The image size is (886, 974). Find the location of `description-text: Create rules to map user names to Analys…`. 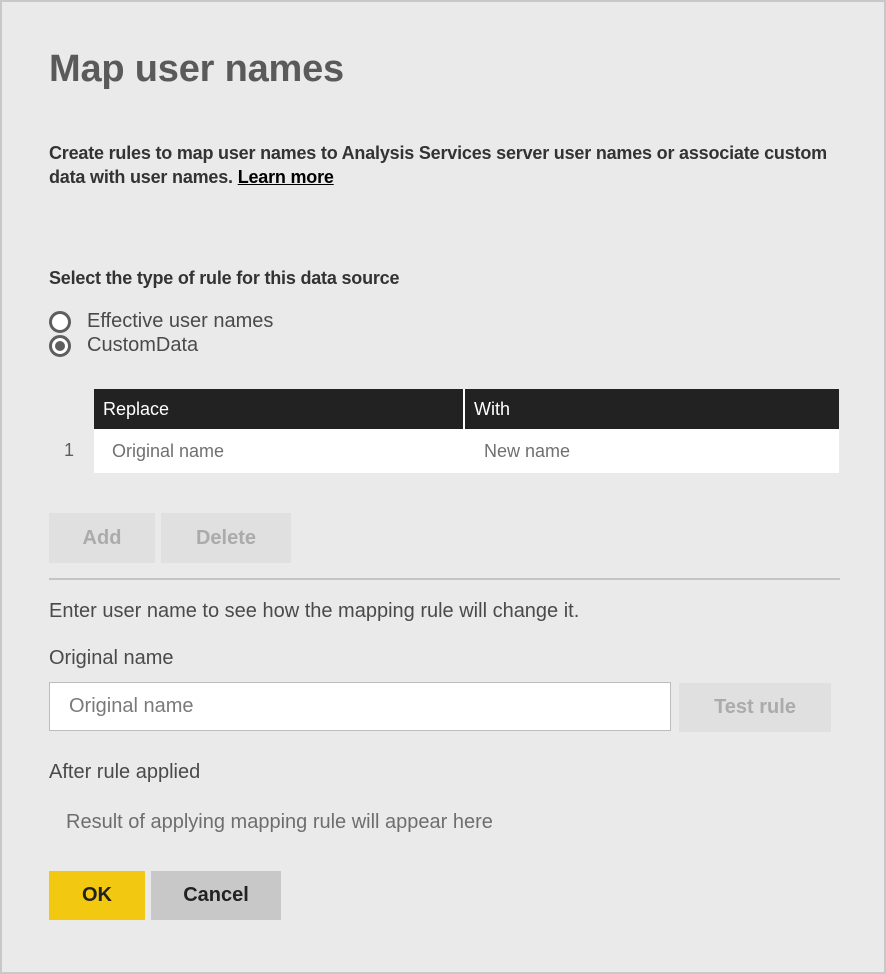

description-text: Create rules to map user names to Analys… is located at coordinates (438, 165).